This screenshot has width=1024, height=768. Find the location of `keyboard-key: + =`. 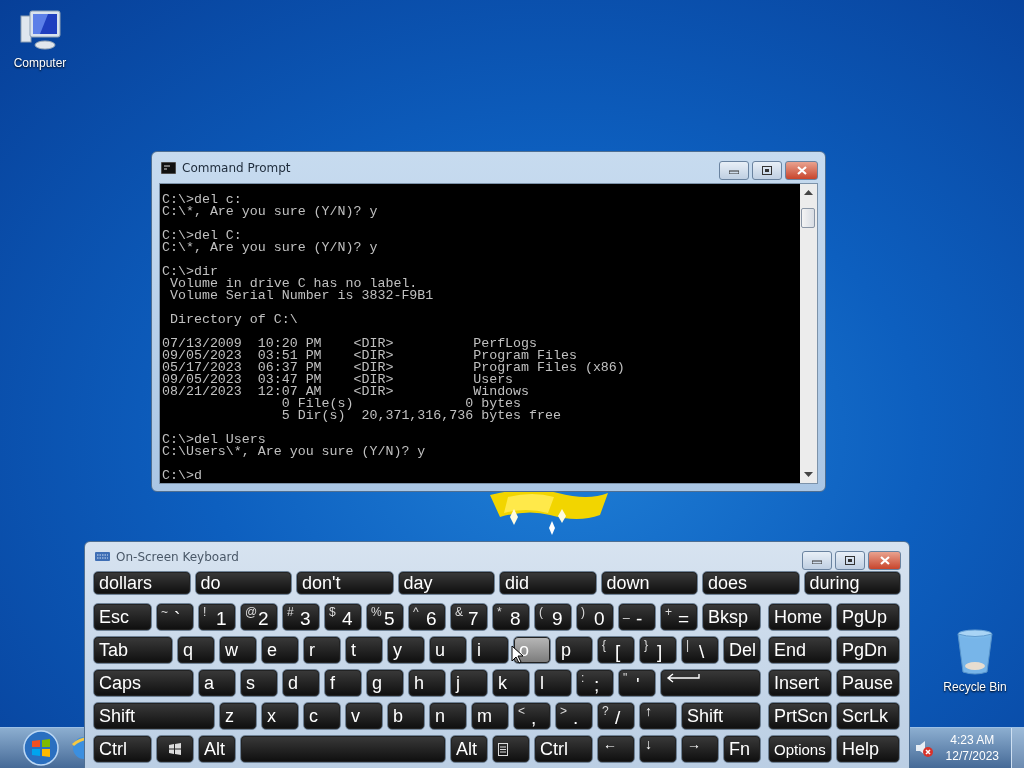

keyboard-key: + = is located at coordinates (679, 617).